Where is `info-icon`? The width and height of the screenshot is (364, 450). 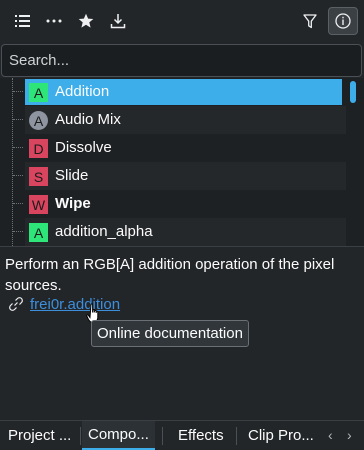
info-icon is located at coordinates (343, 21).